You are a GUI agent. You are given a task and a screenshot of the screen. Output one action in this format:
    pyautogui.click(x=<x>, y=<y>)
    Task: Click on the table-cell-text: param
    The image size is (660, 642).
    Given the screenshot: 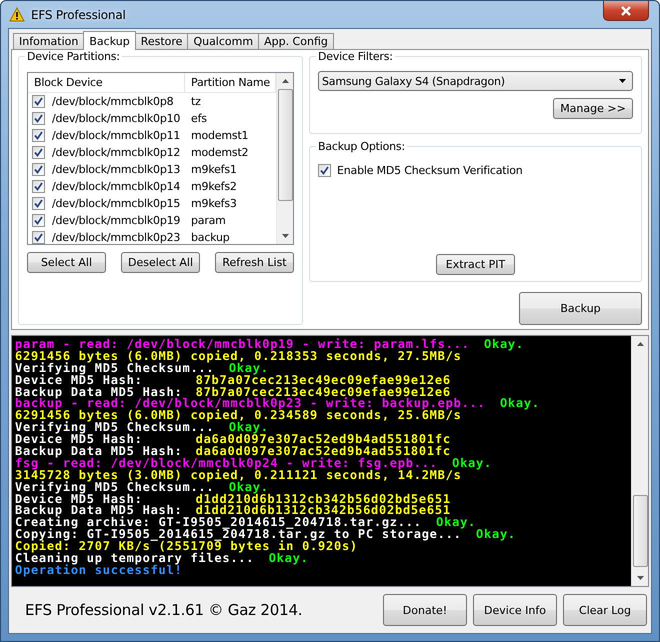 What is the action you would take?
    pyautogui.click(x=208, y=220)
    